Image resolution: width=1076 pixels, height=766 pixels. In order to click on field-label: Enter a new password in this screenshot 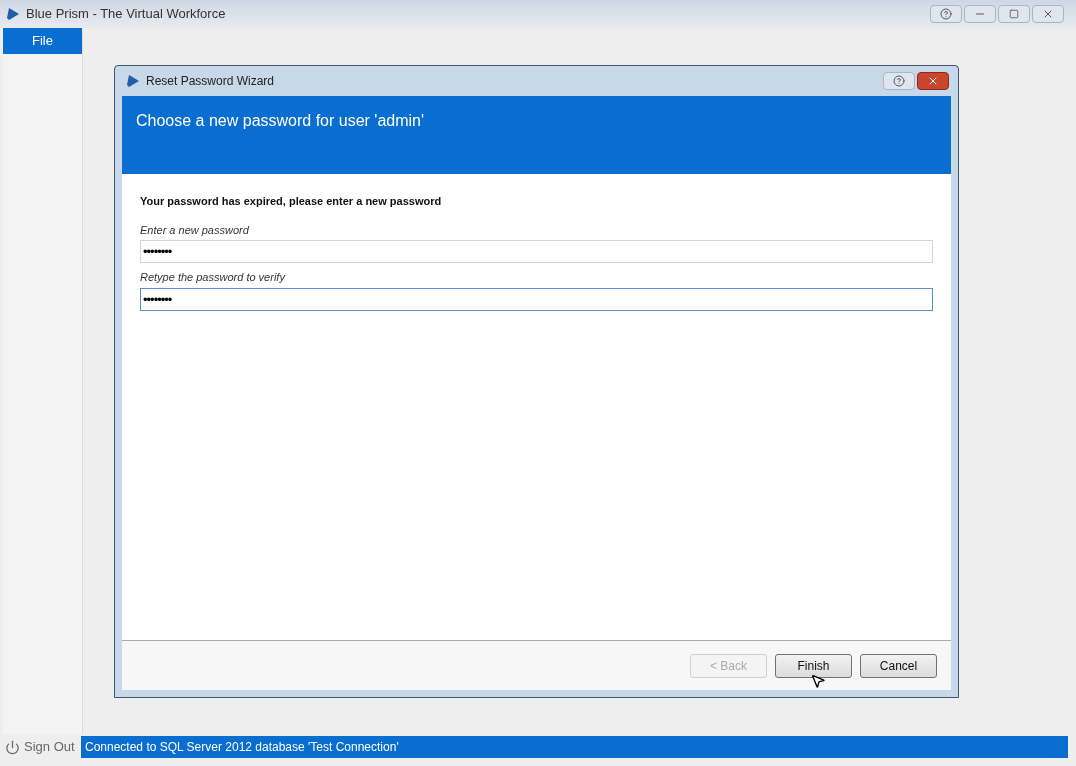, I will do `click(195, 230)`.